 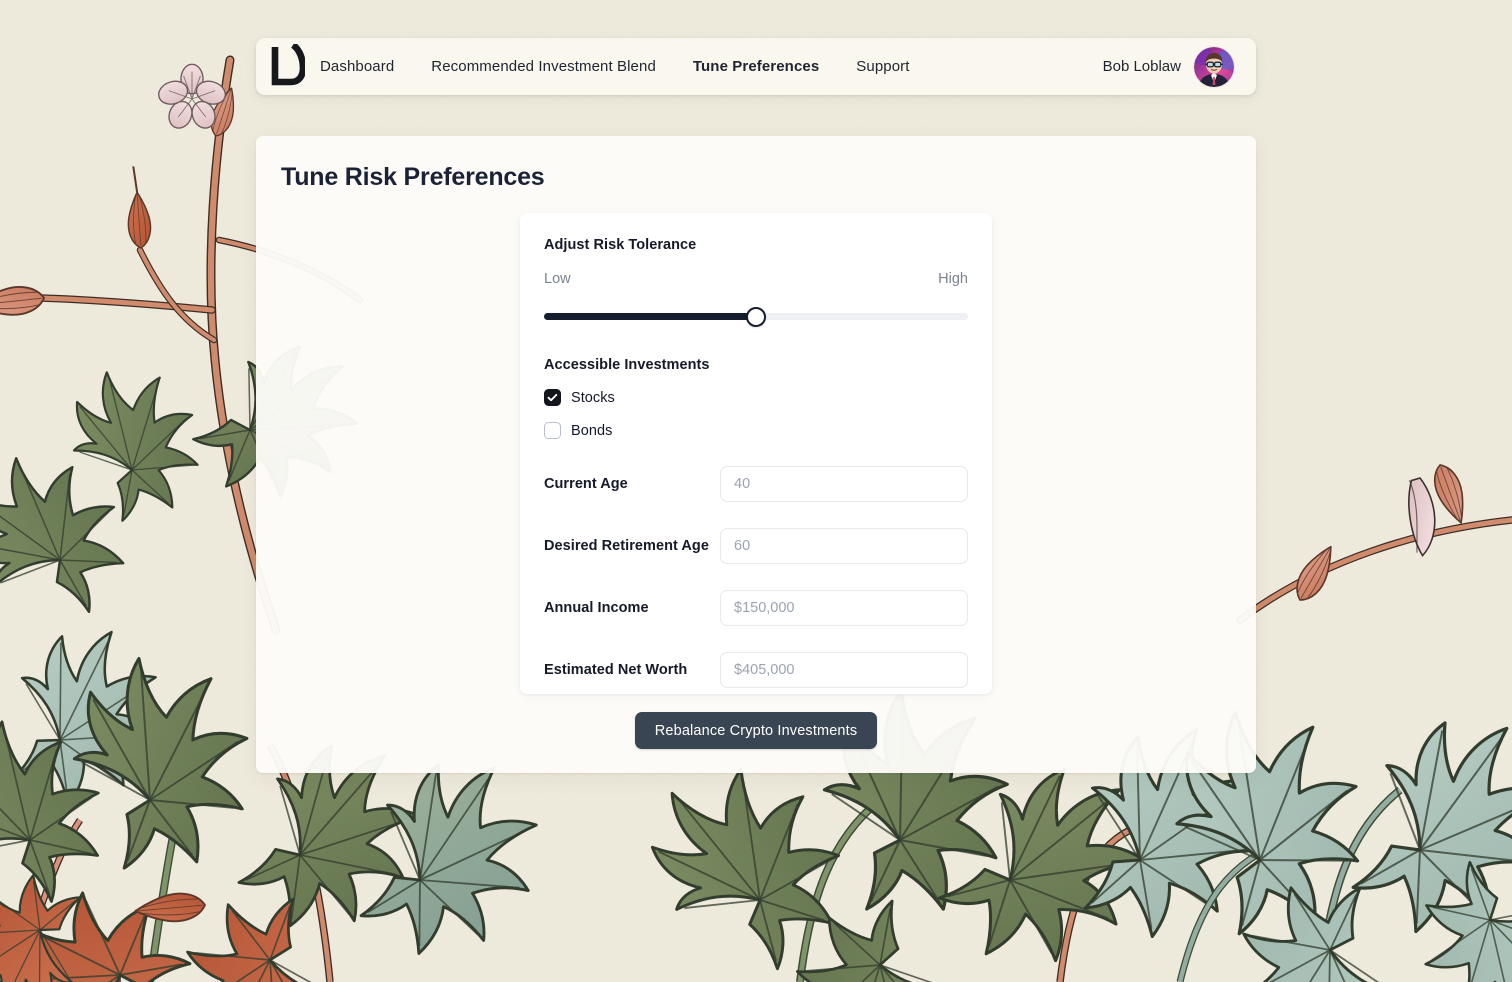 I want to click on page-title: Tune Risk Preferences, so click(x=413, y=177).